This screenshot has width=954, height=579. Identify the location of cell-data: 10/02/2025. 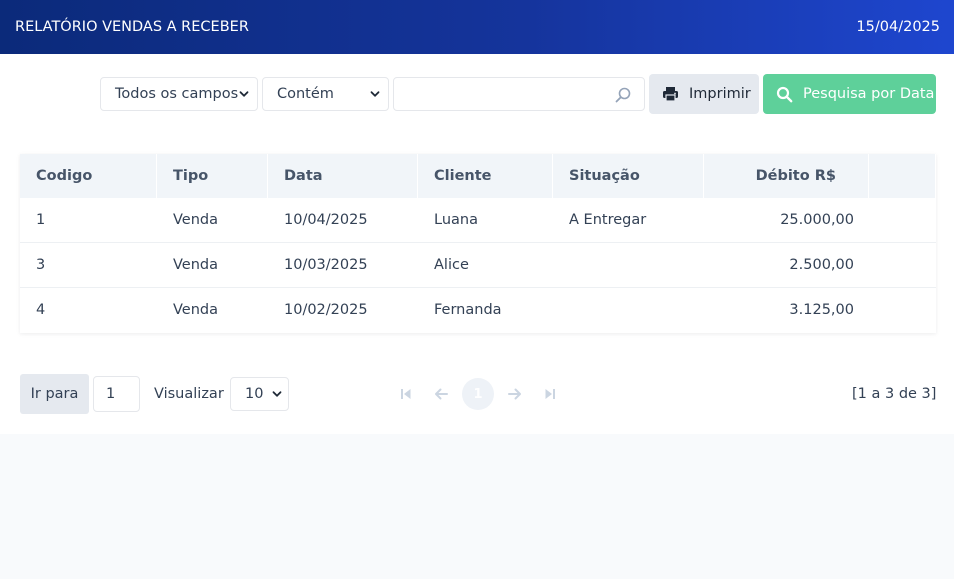
(326, 310).